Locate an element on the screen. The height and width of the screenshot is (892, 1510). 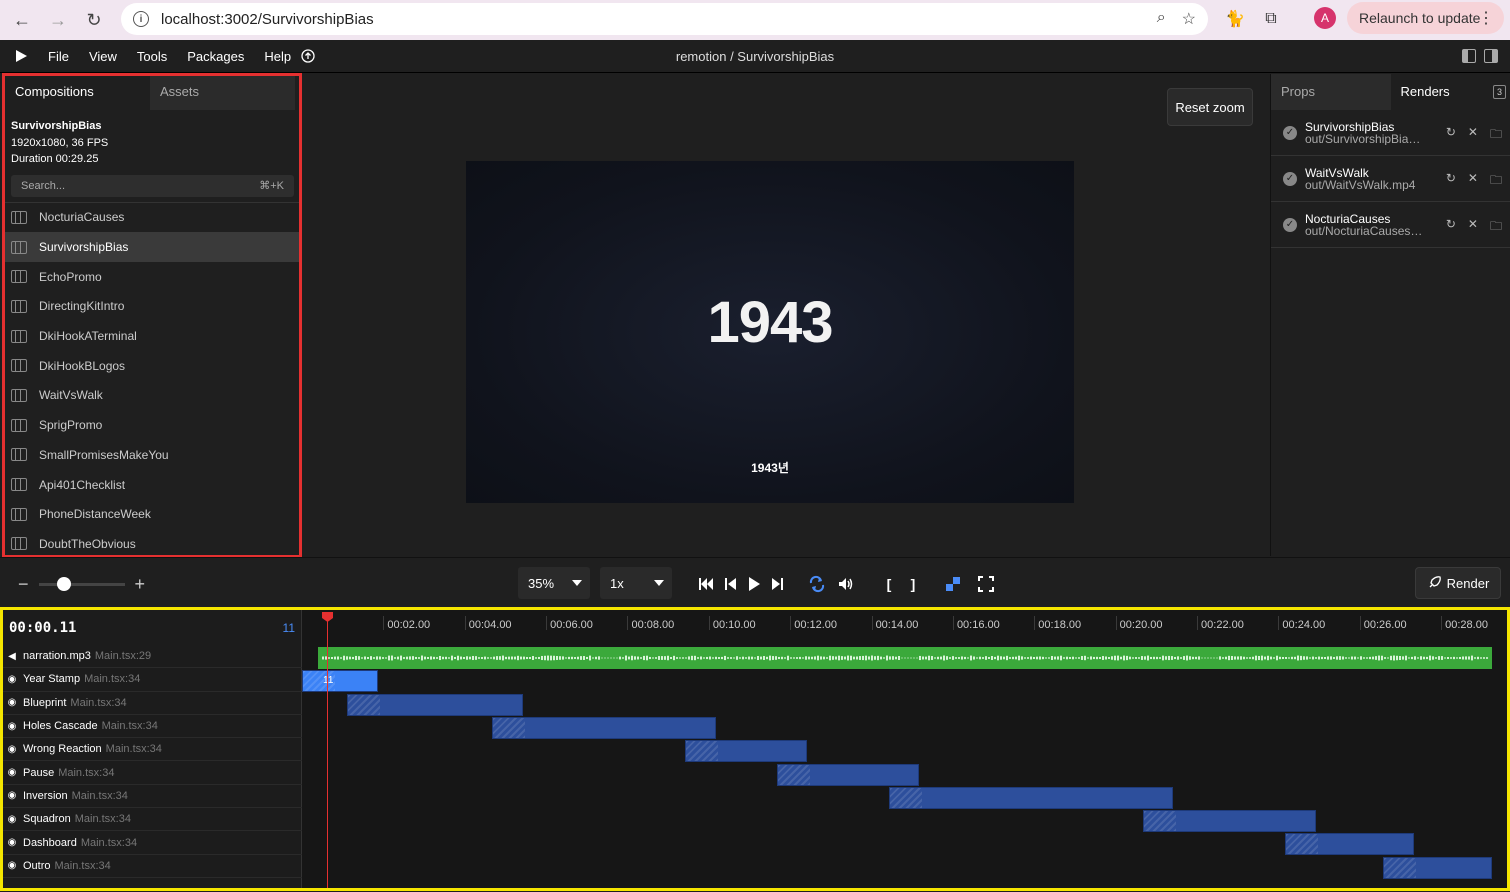
out-point-icon: ] is located at coordinates (913, 584).